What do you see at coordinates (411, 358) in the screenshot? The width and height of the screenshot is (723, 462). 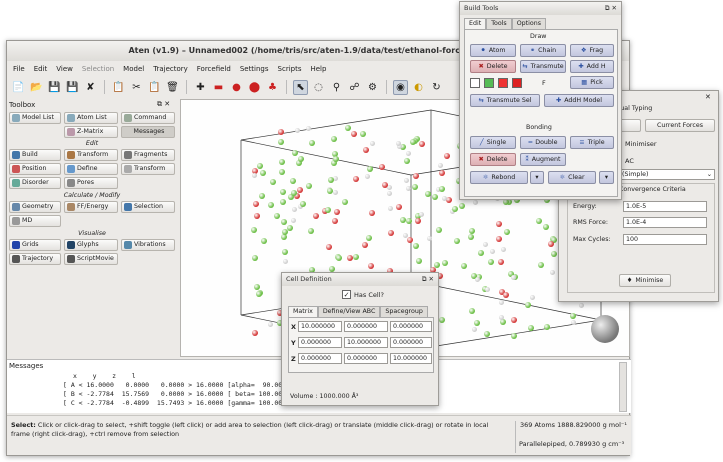 I see `matrix-zz: 10.000000` at bounding box center [411, 358].